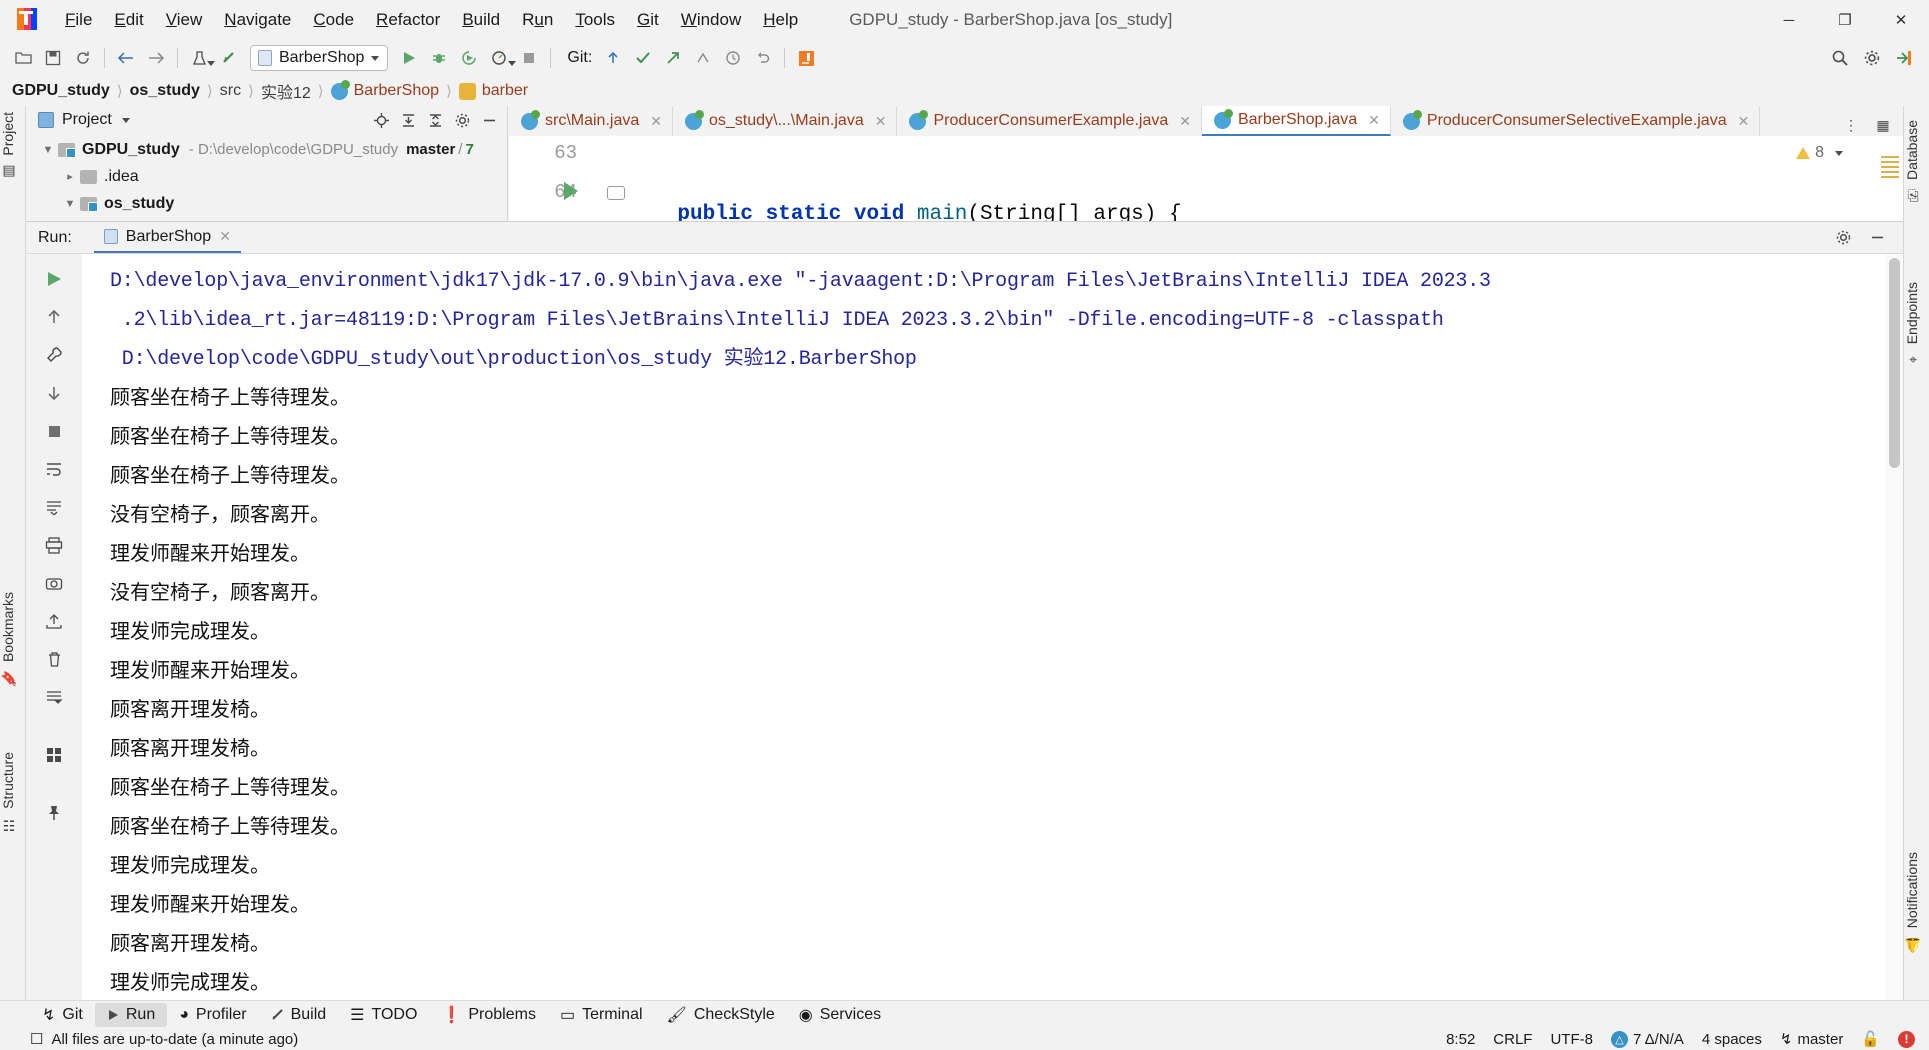 The image size is (1929, 1050). I want to click on breadcrumb-item-project: GDPU_study, so click(61, 91).